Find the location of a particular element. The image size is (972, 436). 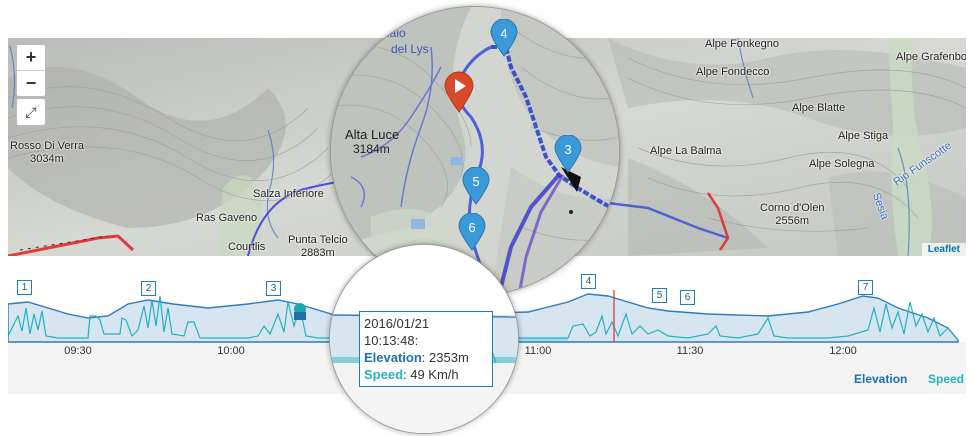

legend-speed: Speed is located at coordinates (946, 379).